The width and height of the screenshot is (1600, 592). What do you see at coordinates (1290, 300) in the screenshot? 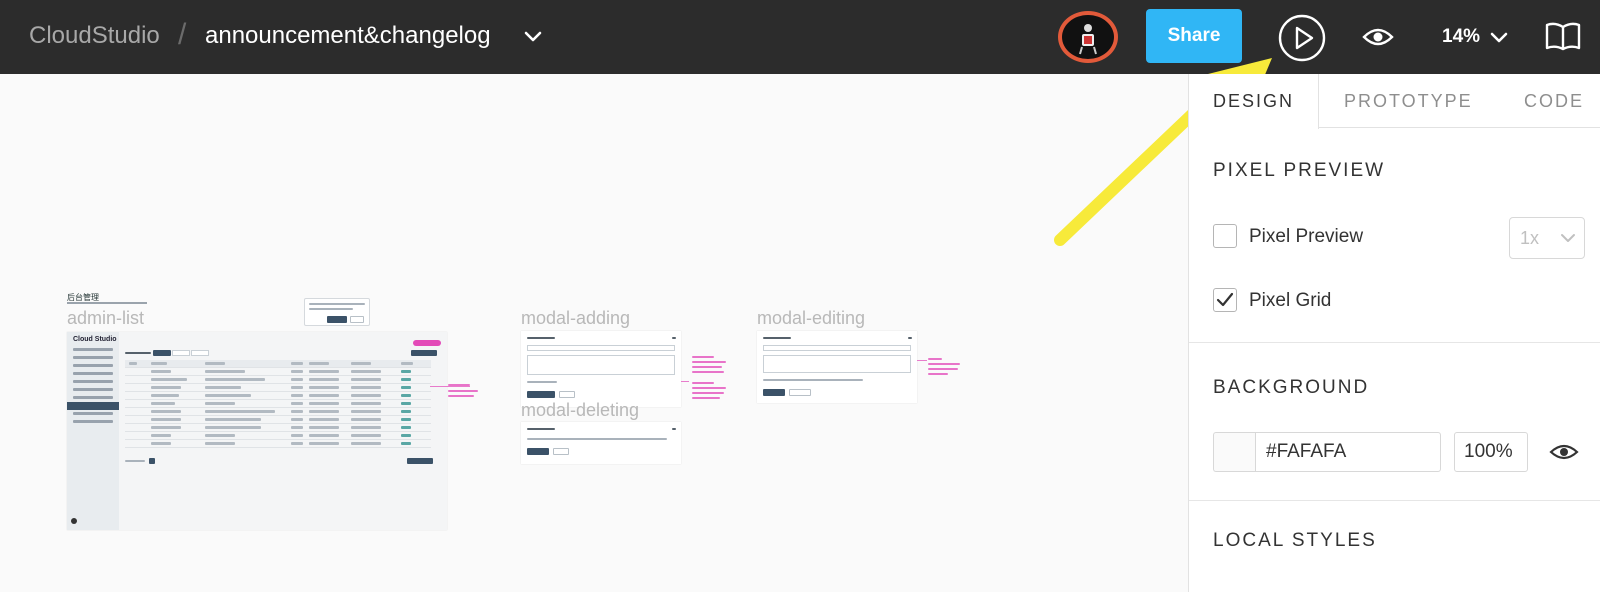
I see `pixel-grid-label: Pixel Grid` at bounding box center [1290, 300].